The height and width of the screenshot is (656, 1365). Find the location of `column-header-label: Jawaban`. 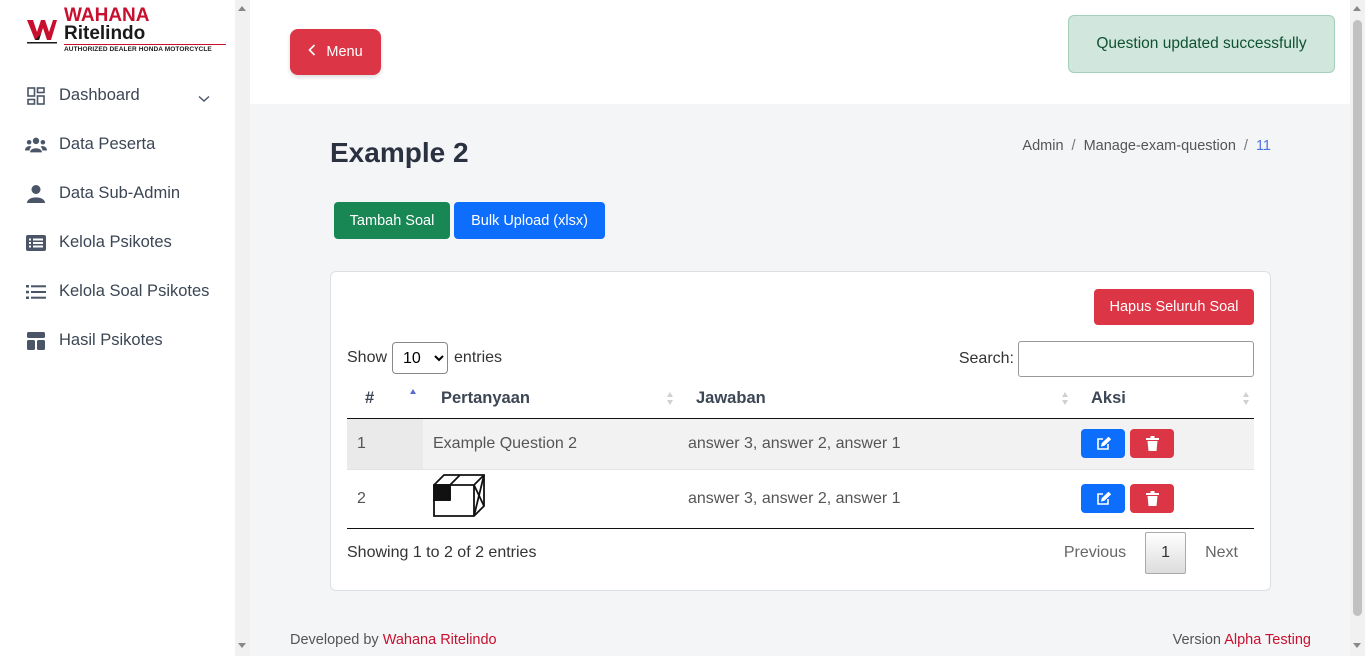

column-header-label: Jawaban is located at coordinates (731, 397).